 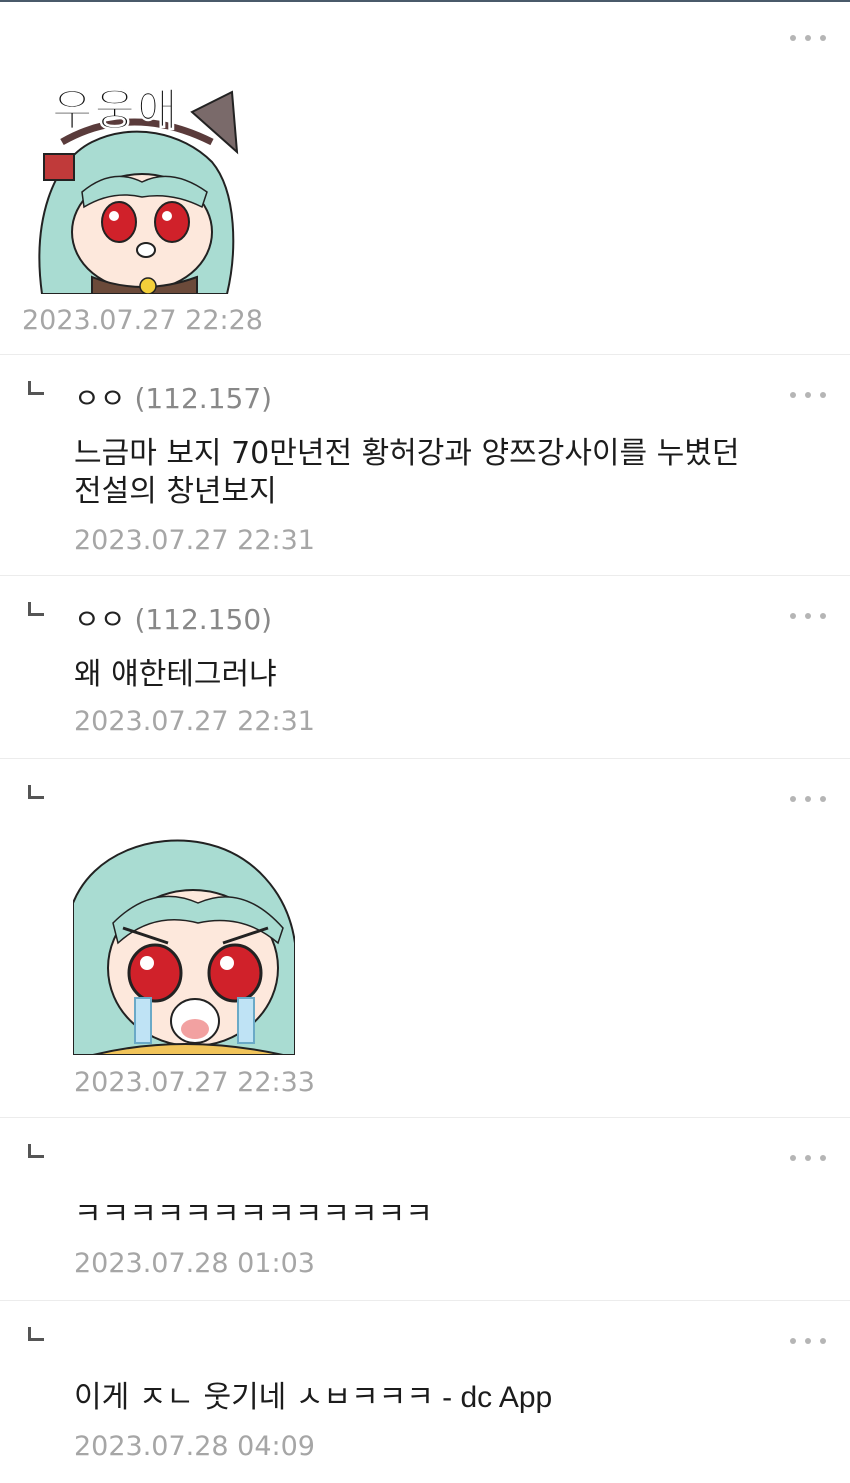 I want to click on author-ip: (112.157), so click(x=203, y=398).